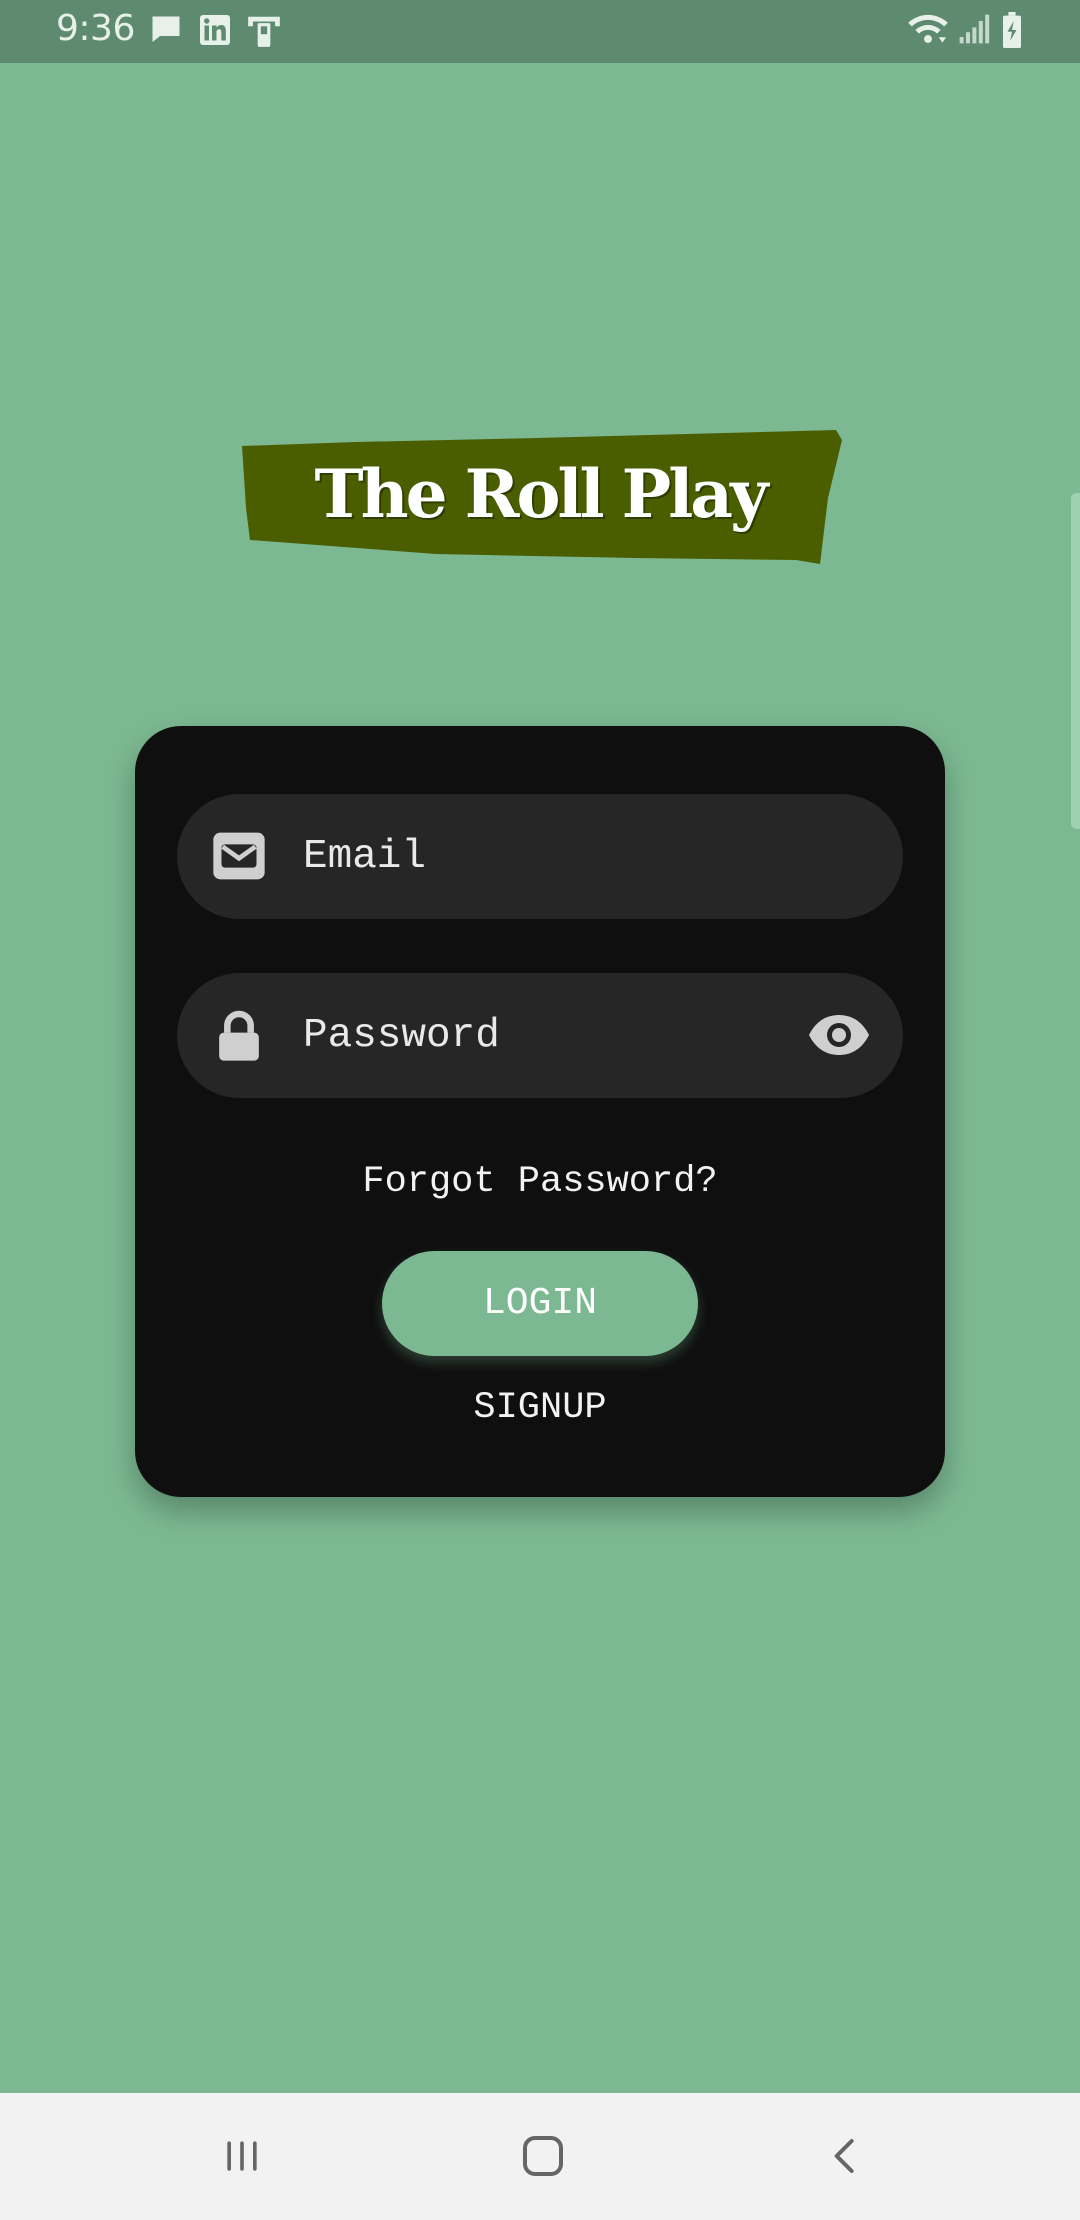  What do you see at coordinates (541, 494) in the screenshot?
I see `logo-text: The Roll Play` at bounding box center [541, 494].